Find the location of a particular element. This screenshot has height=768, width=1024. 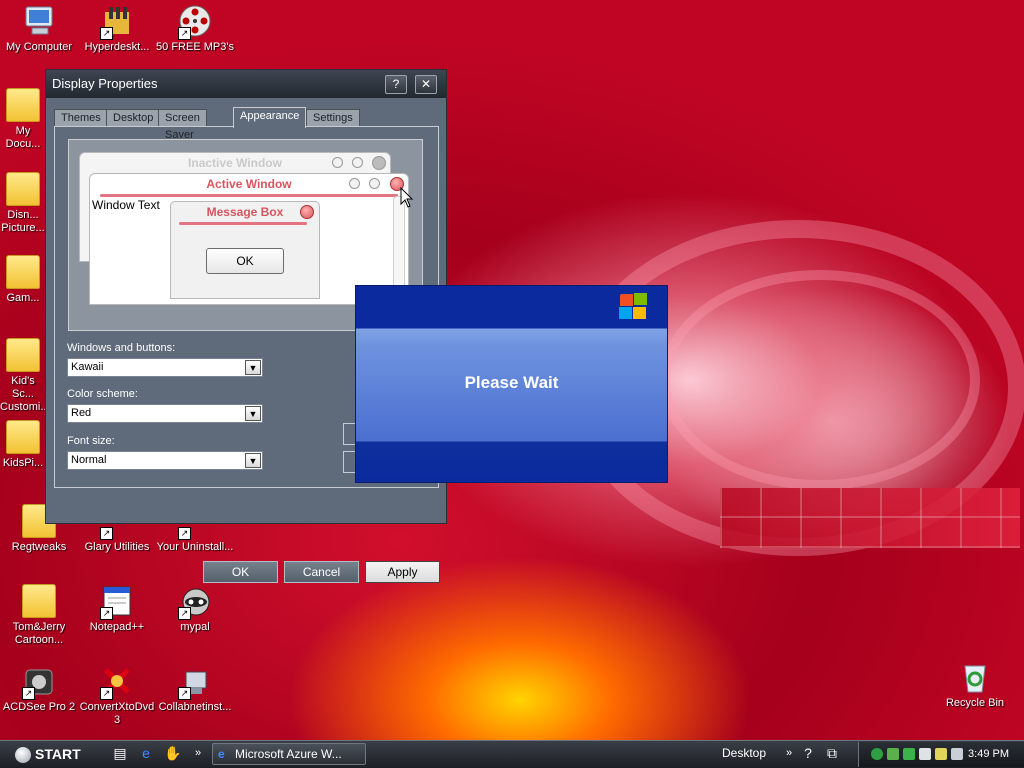

desktop-icon-label: ACDSee Pro 2 is located at coordinates (39, 707).